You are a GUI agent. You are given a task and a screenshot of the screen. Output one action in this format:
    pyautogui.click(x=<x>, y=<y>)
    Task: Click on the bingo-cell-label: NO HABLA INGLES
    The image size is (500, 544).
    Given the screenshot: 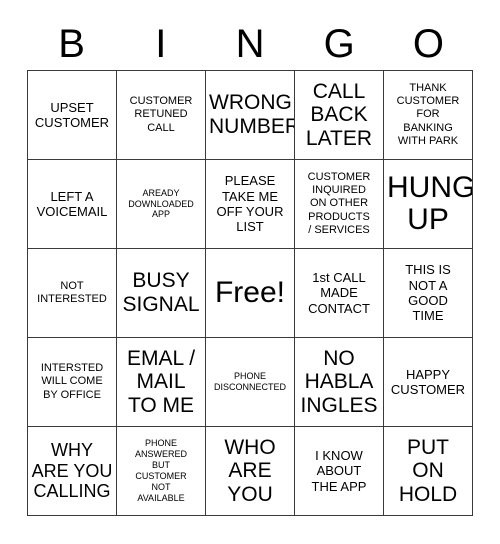 What is the action you would take?
    pyautogui.click(x=339, y=381)
    